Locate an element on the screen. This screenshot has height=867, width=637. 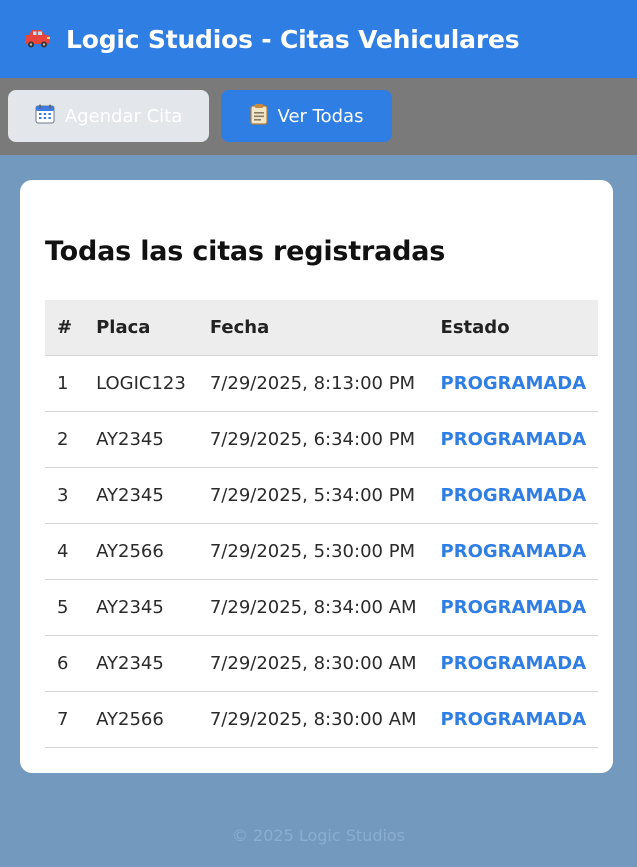
cell-fecha: 7/29/2025, 8:13:00 PM is located at coordinates (313, 383).